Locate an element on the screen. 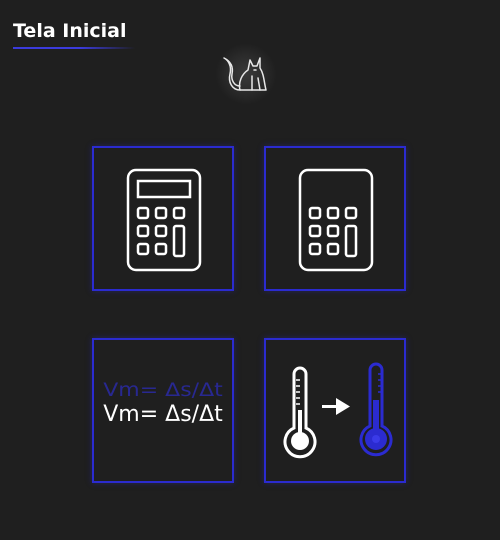 Image resolution: width=500 pixels, height=540 pixels. average-speed-formula: Vm= Δs/Δt is located at coordinates (163, 414).